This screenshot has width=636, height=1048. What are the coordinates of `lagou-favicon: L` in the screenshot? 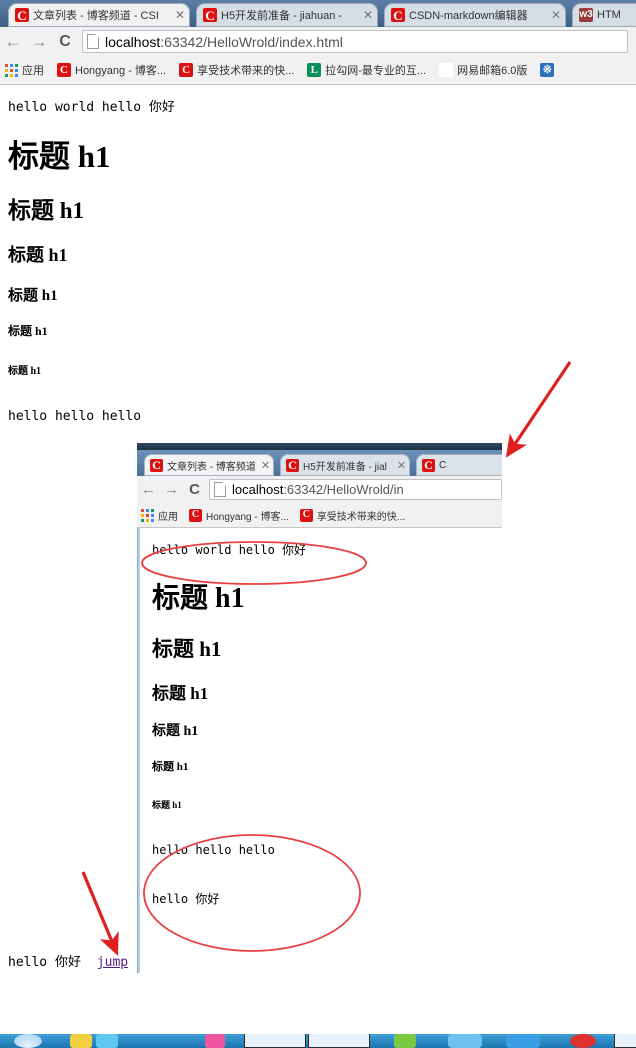 It's located at (314, 70).